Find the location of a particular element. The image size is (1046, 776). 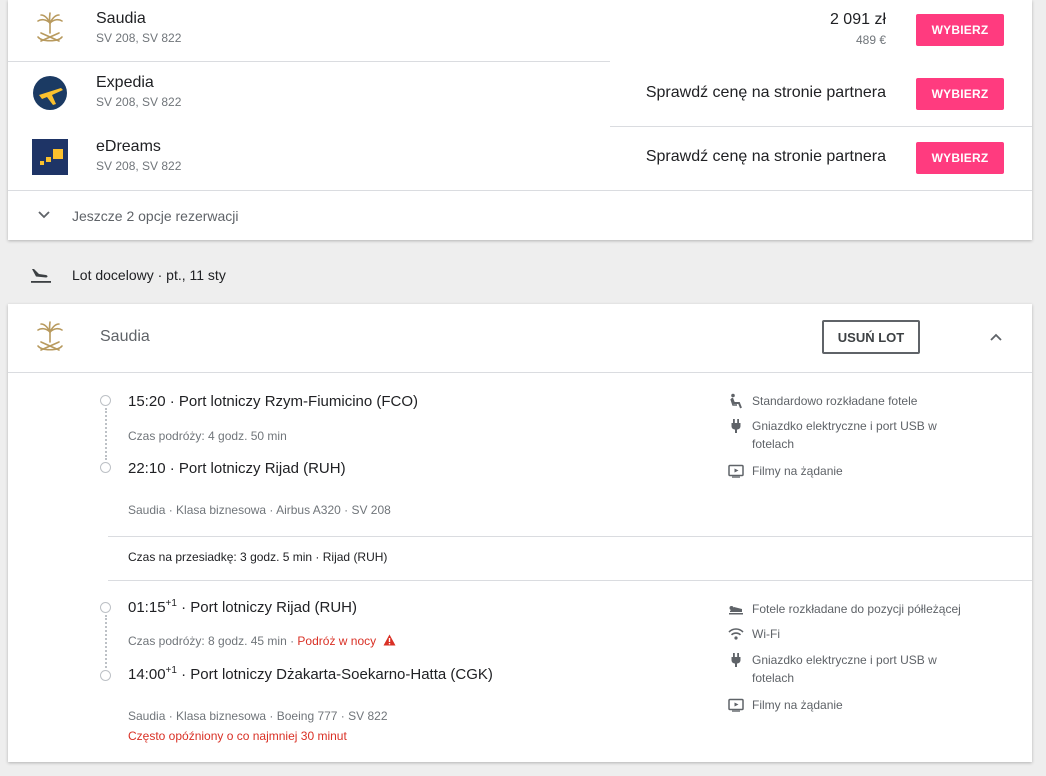

flight-card-header: Saudia USUŃ LOT is located at coordinates (520, 338).